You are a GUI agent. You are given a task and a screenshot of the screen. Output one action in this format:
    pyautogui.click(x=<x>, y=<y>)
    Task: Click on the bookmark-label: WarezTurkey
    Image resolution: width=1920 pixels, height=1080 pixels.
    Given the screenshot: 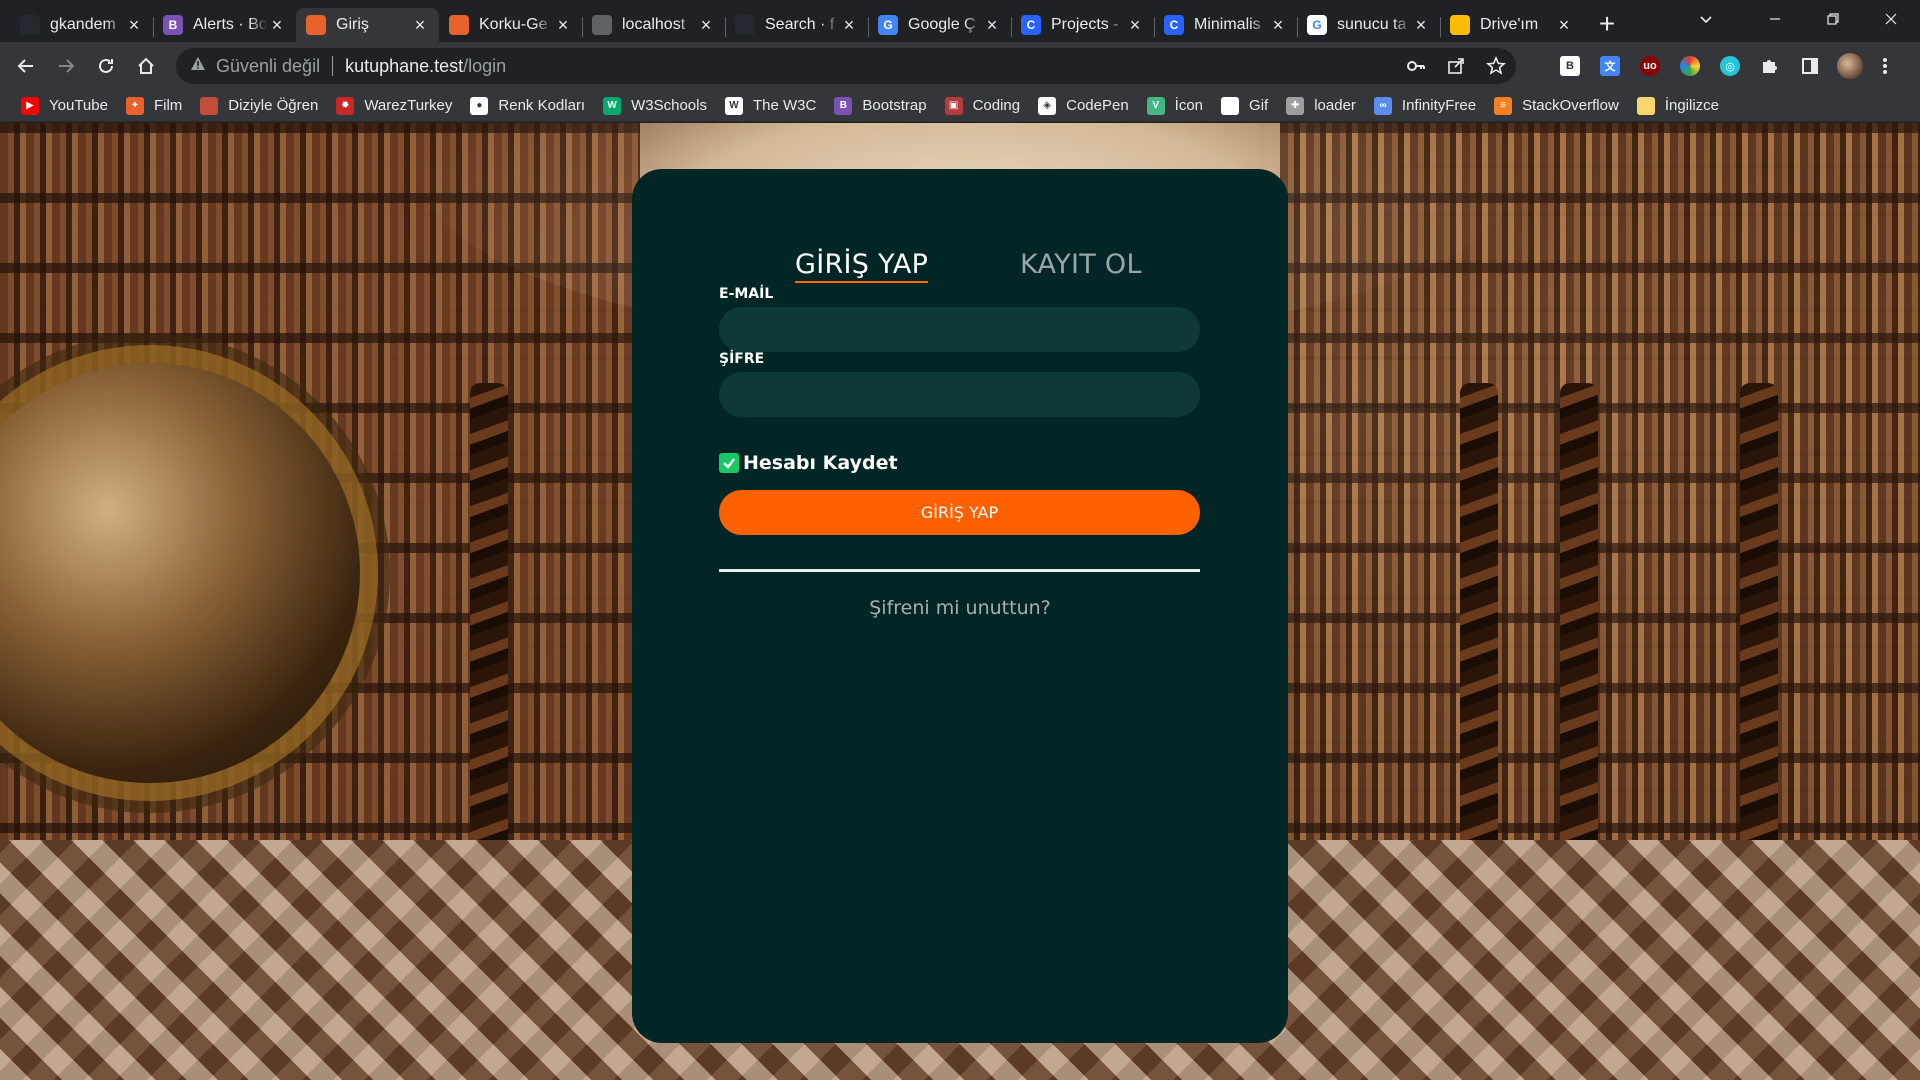 What is the action you would take?
    pyautogui.click(x=408, y=105)
    